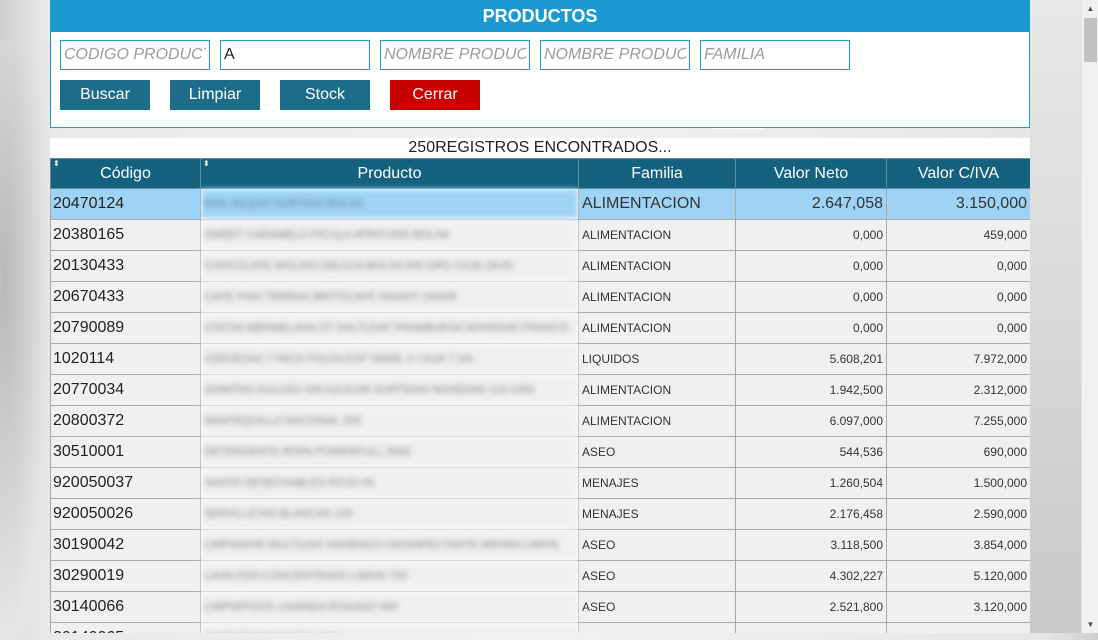  Describe the element at coordinates (435, 95) in the screenshot. I see `cerrar-button: Cerrar` at that location.